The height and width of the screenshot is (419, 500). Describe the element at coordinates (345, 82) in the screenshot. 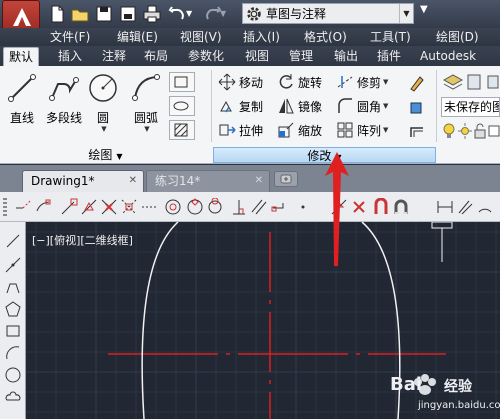

I see `trim-icon` at that location.